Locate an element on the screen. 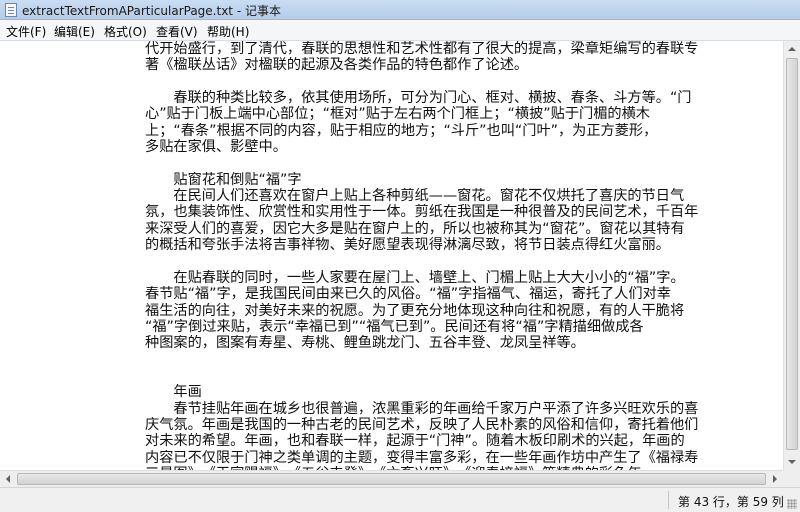 Image resolution: width=800 pixels, height=512 pixels. vertical-scrollbar is located at coordinates (791, 255).